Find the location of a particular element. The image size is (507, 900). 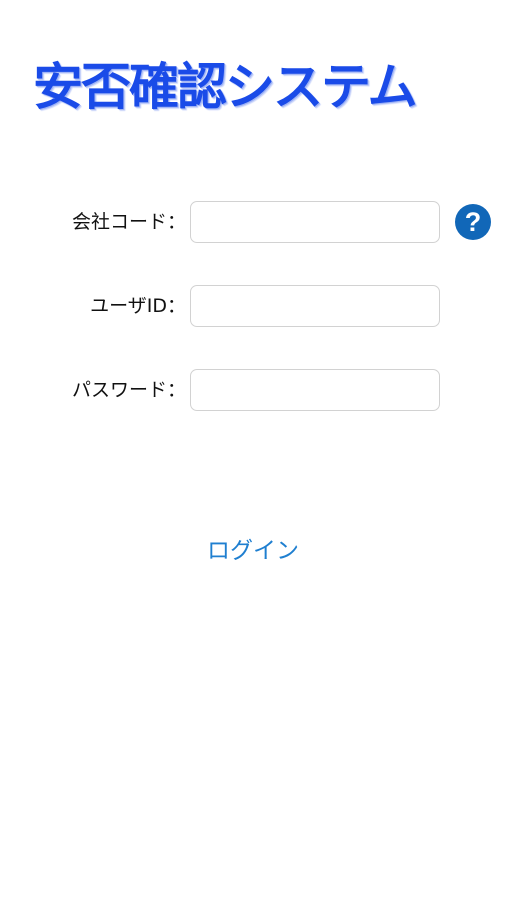

company-code-label: 会社コード： is located at coordinates (128, 222).